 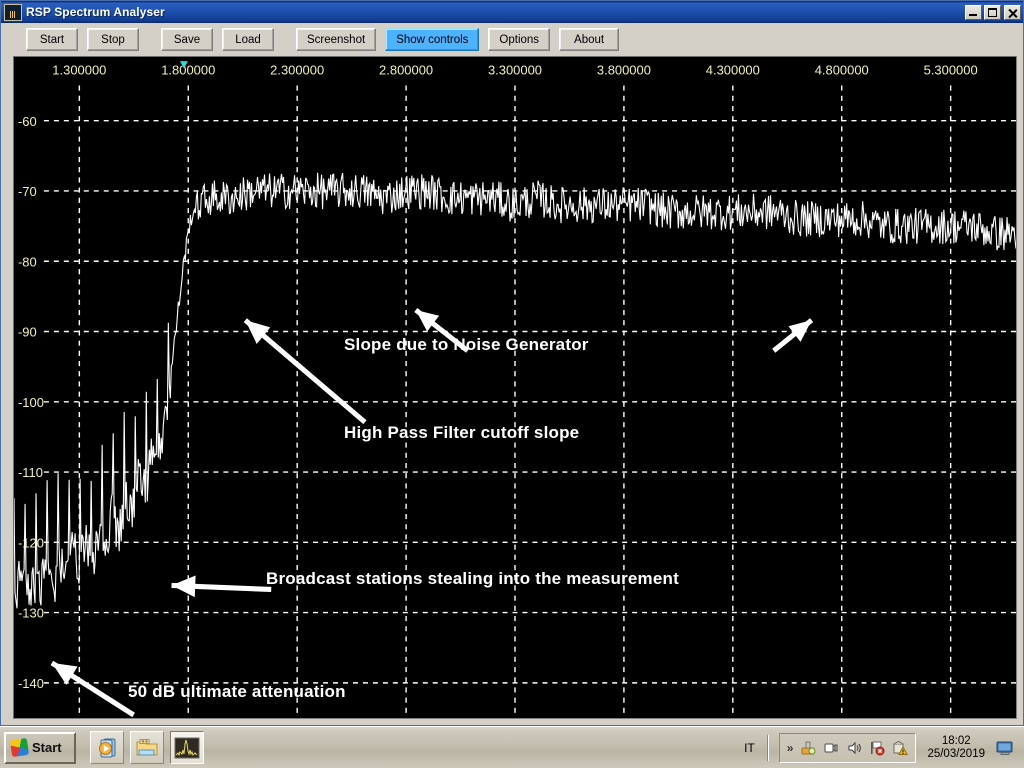 What do you see at coordinates (52, 39) in the screenshot?
I see `start-button: Start` at bounding box center [52, 39].